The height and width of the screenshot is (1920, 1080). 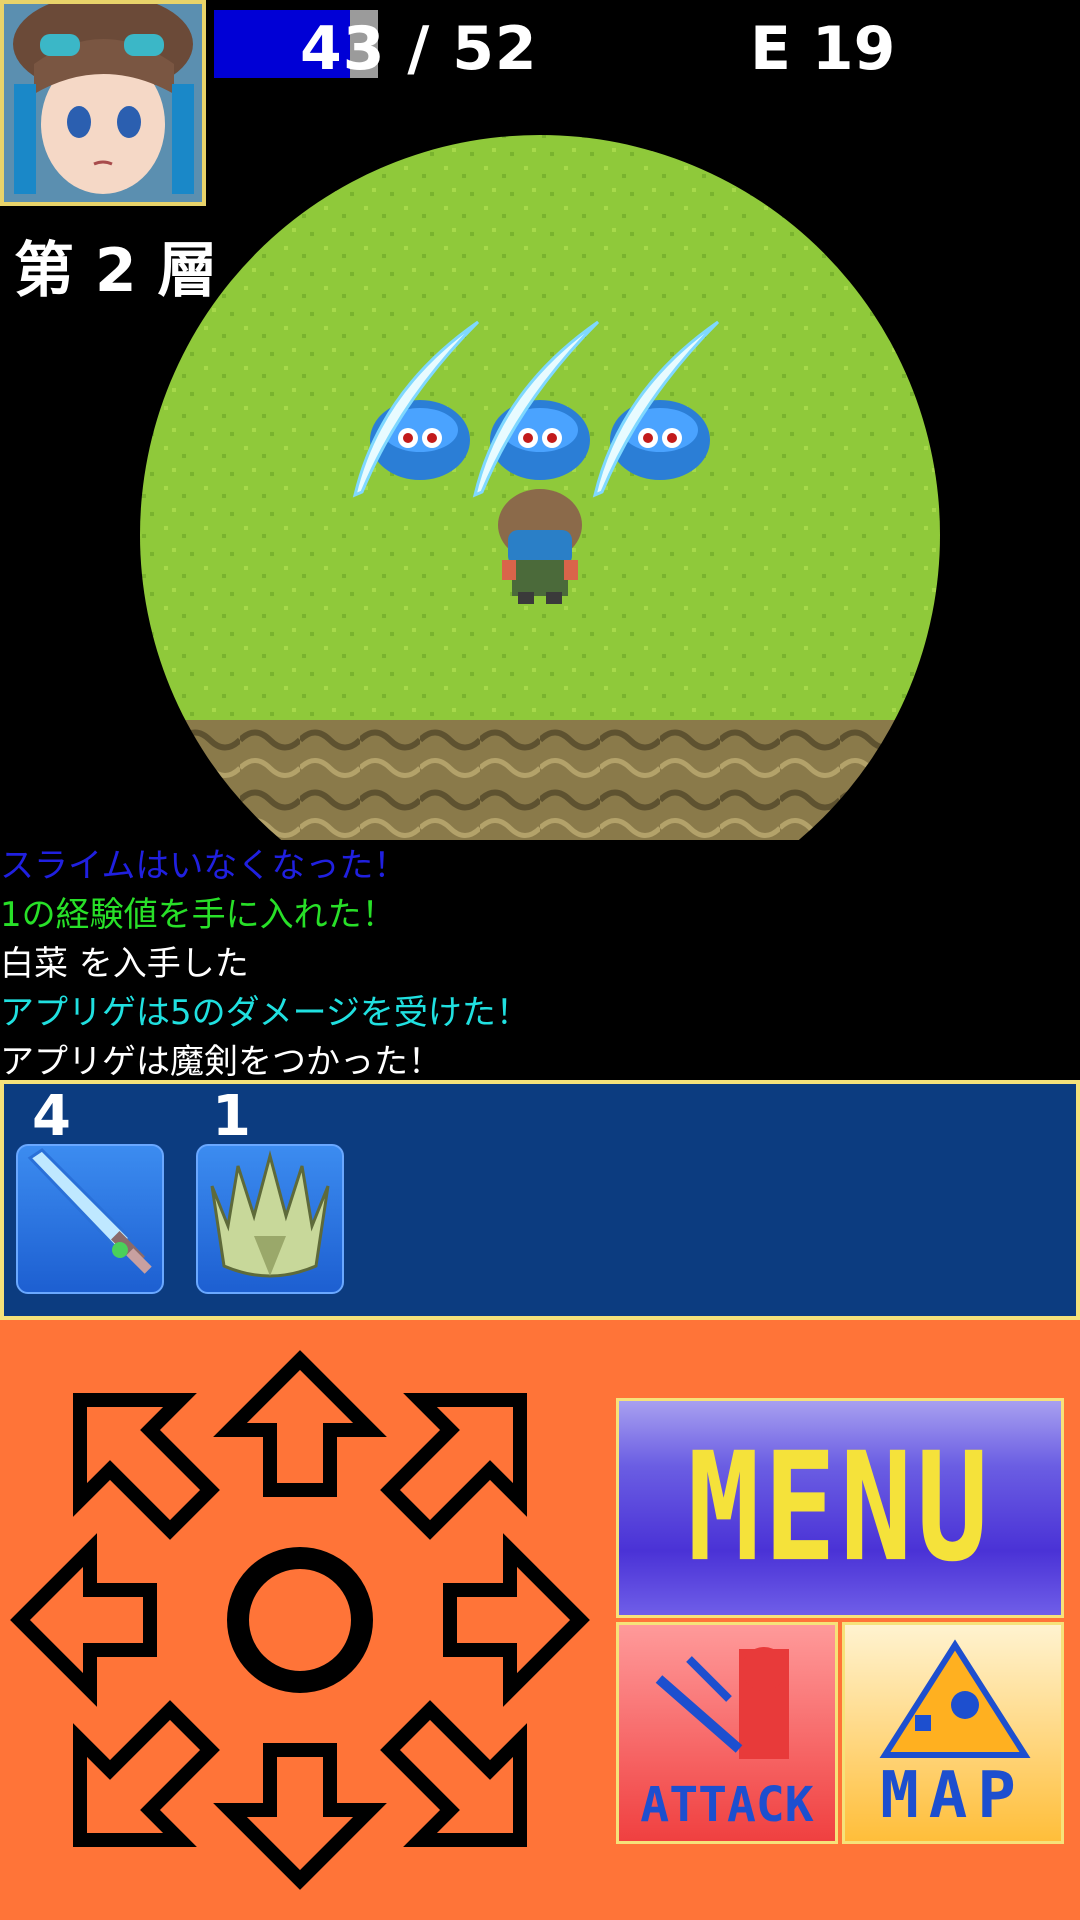 I want to click on log-line: 白菜 を入手した, so click(x=124, y=964).